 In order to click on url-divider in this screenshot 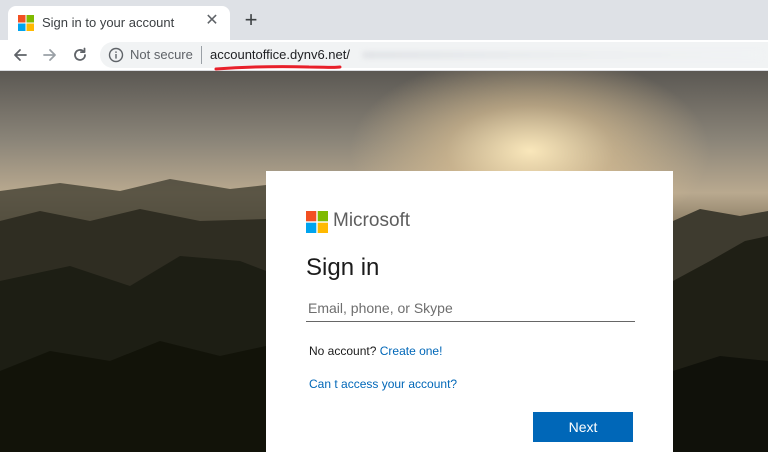, I will do `click(201, 55)`.